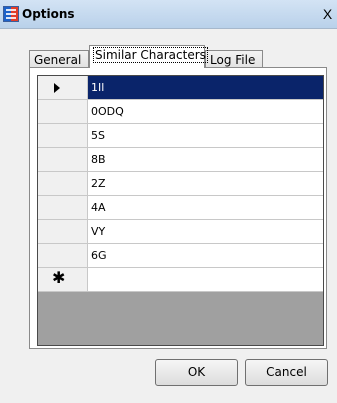 The height and width of the screenshot is (403, 337). I want to click on grid-cell: 6G, so click(205, 255).